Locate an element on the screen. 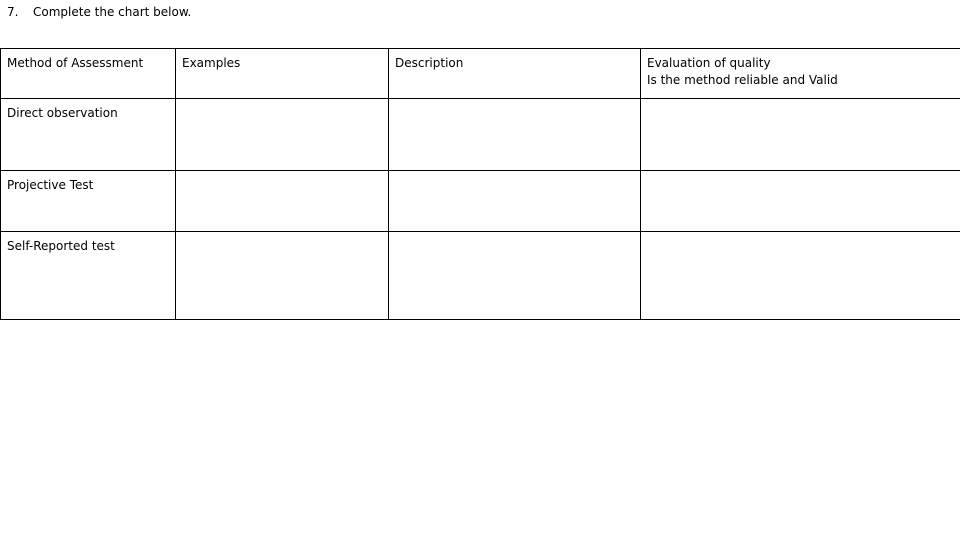  header-evaluation-line2: Is the method reliable and Valid is located at coordinates (742, 80).